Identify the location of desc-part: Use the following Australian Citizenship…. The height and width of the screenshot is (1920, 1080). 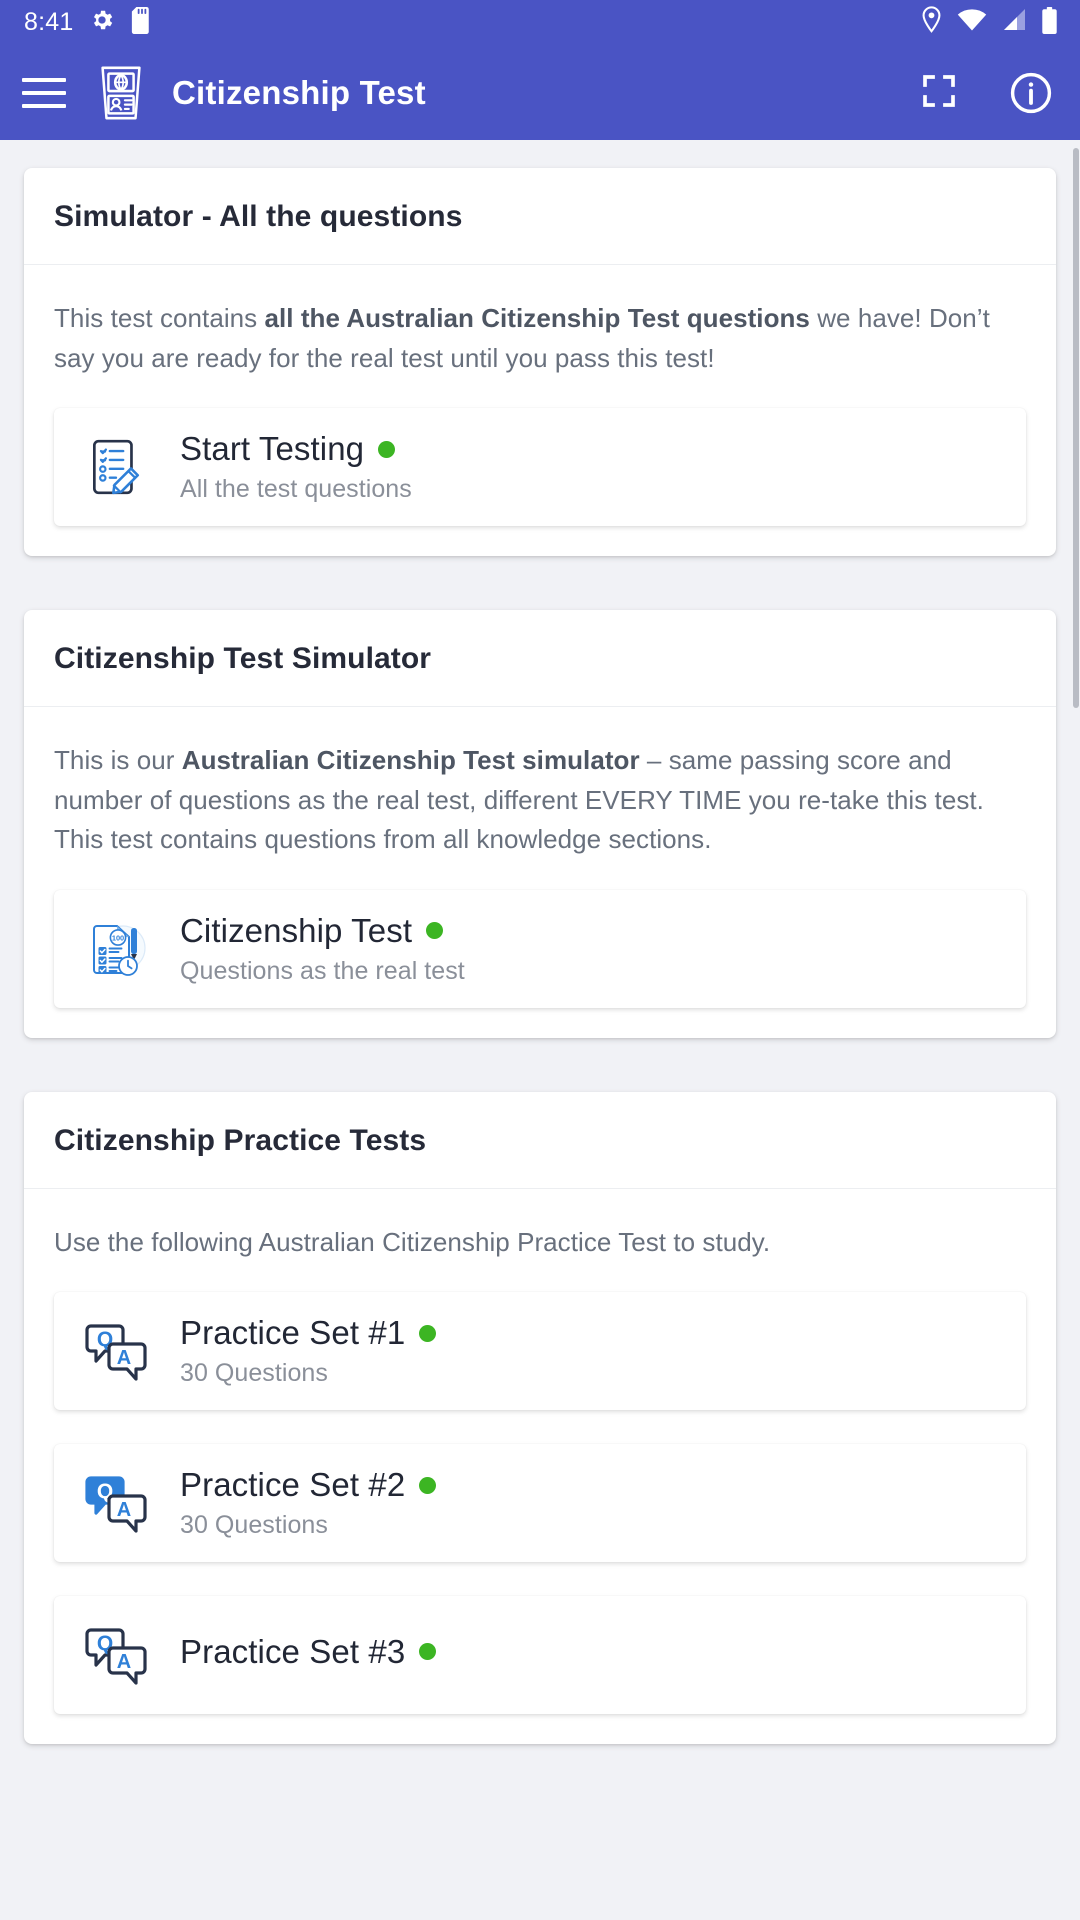
(412, 1241).